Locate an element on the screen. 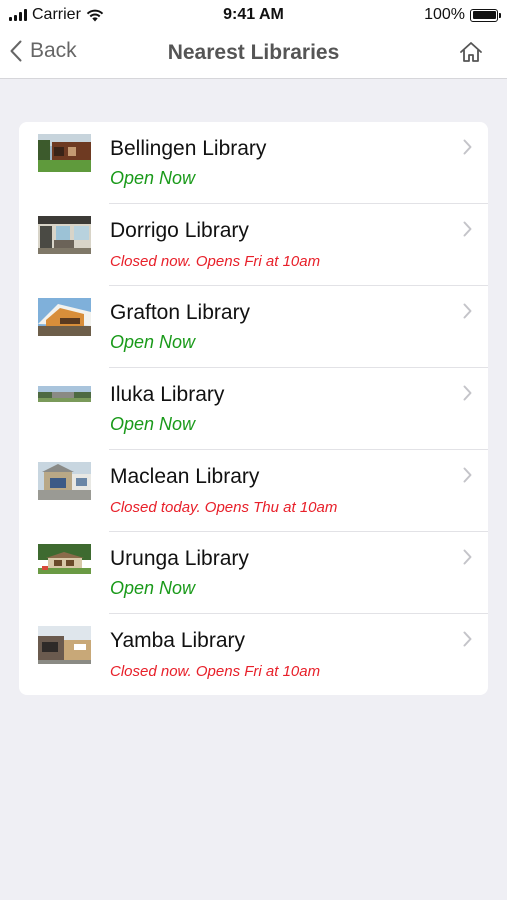  library-name: Iluka Library is located at coordinates (167, 394).